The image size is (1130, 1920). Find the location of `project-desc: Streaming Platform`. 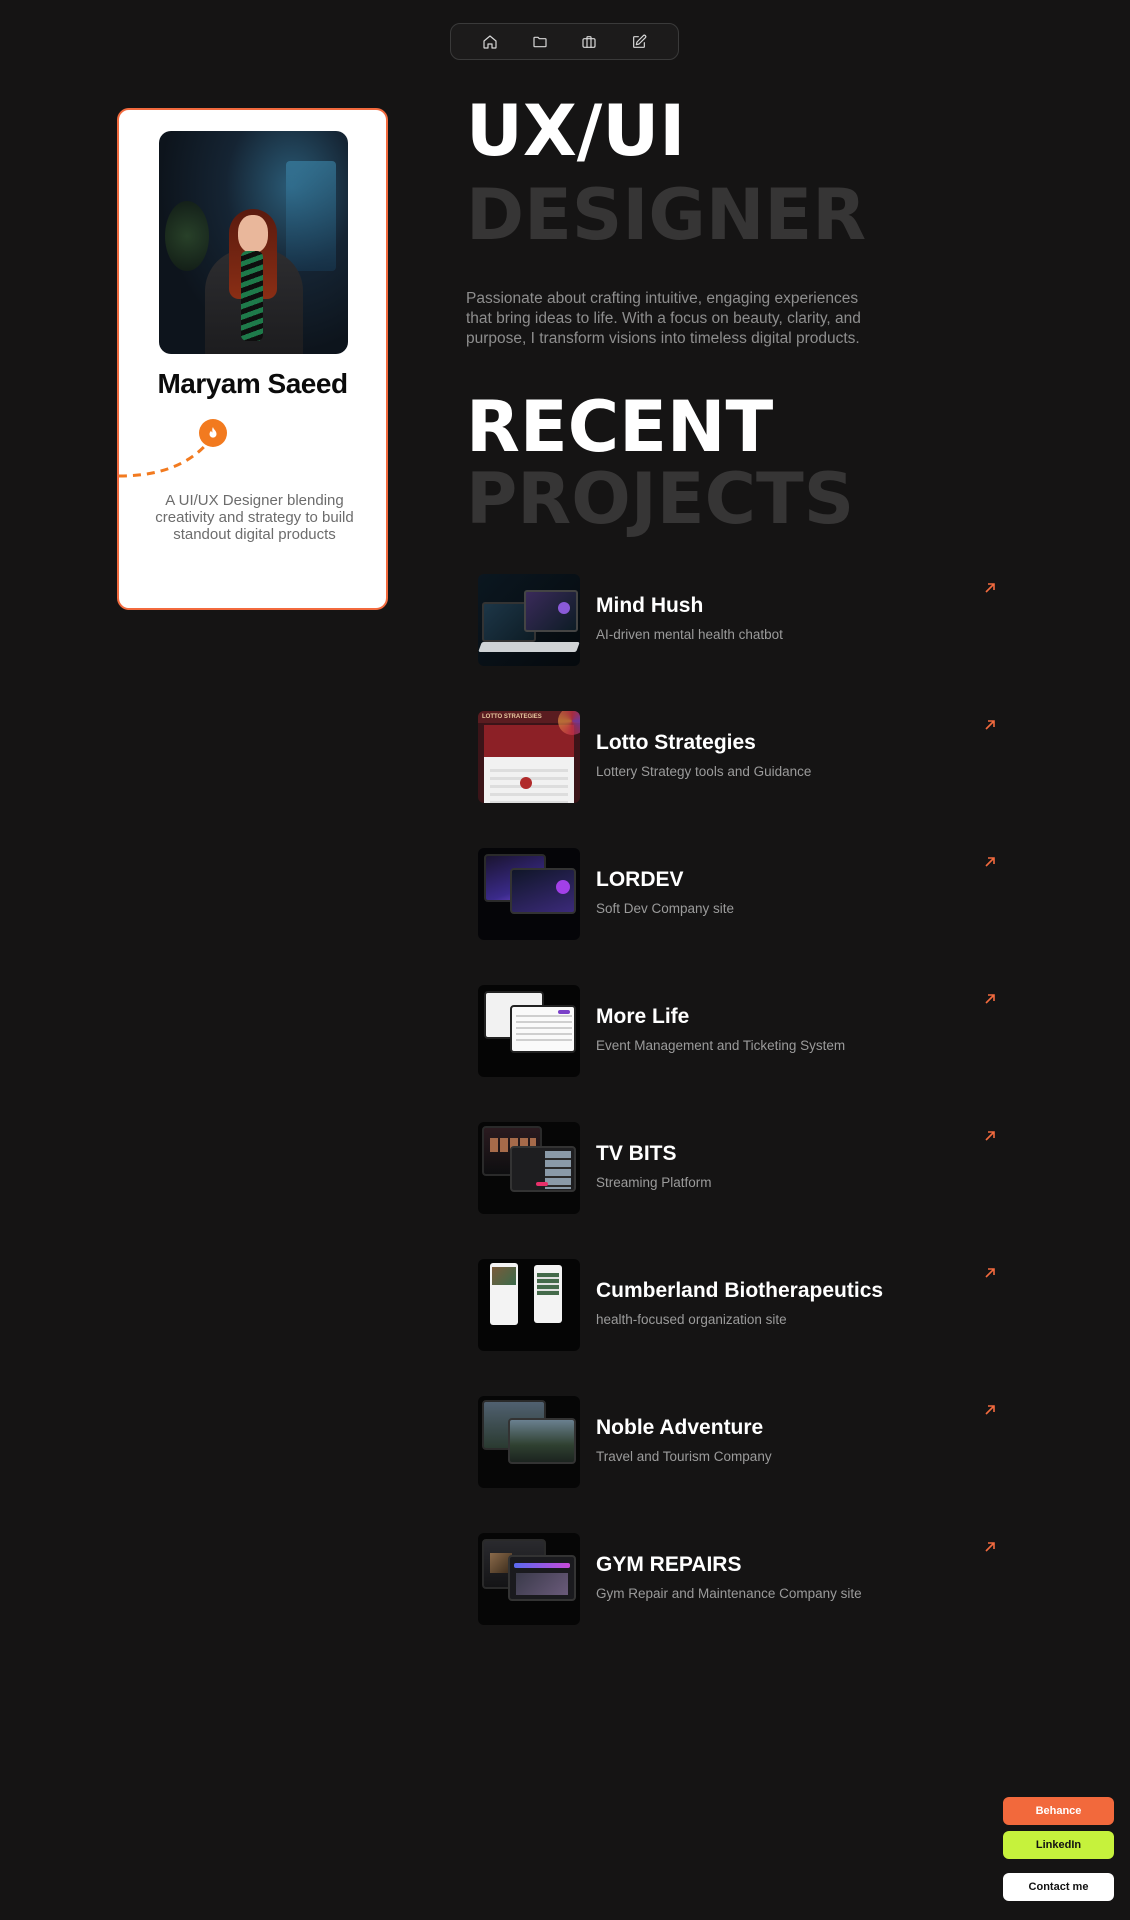

project-desc: Streaming Platform is located at coordinates (654, 1182).